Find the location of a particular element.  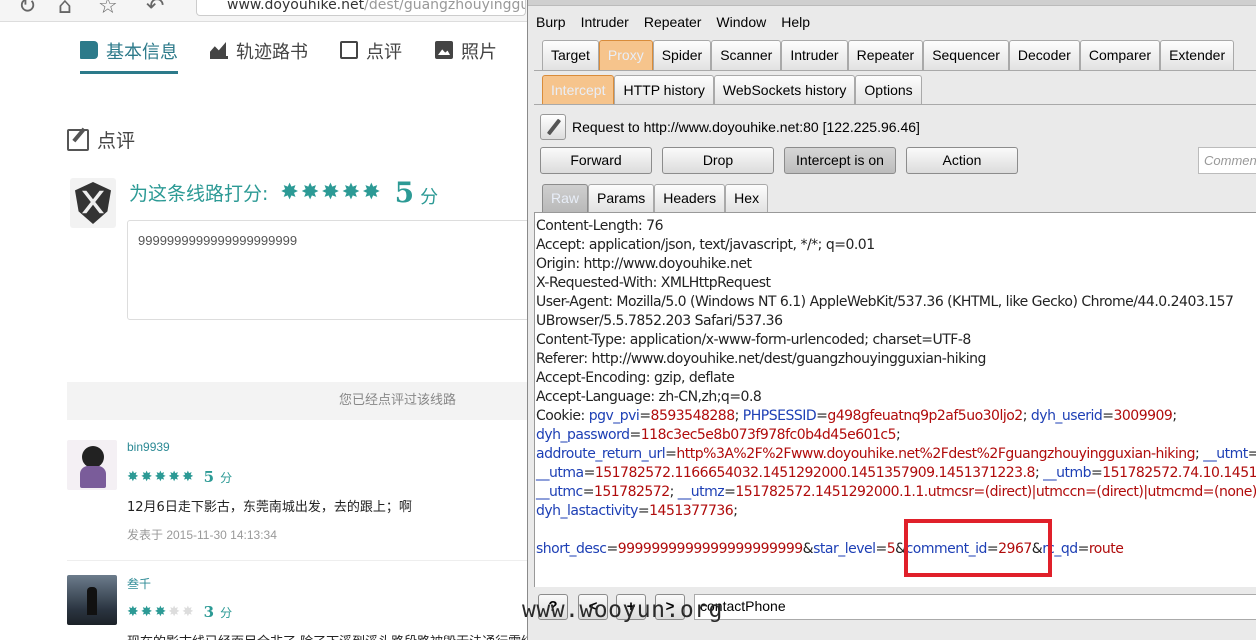

review-textarea: 9999999999999999999999 is located at coordinates (328, 270).